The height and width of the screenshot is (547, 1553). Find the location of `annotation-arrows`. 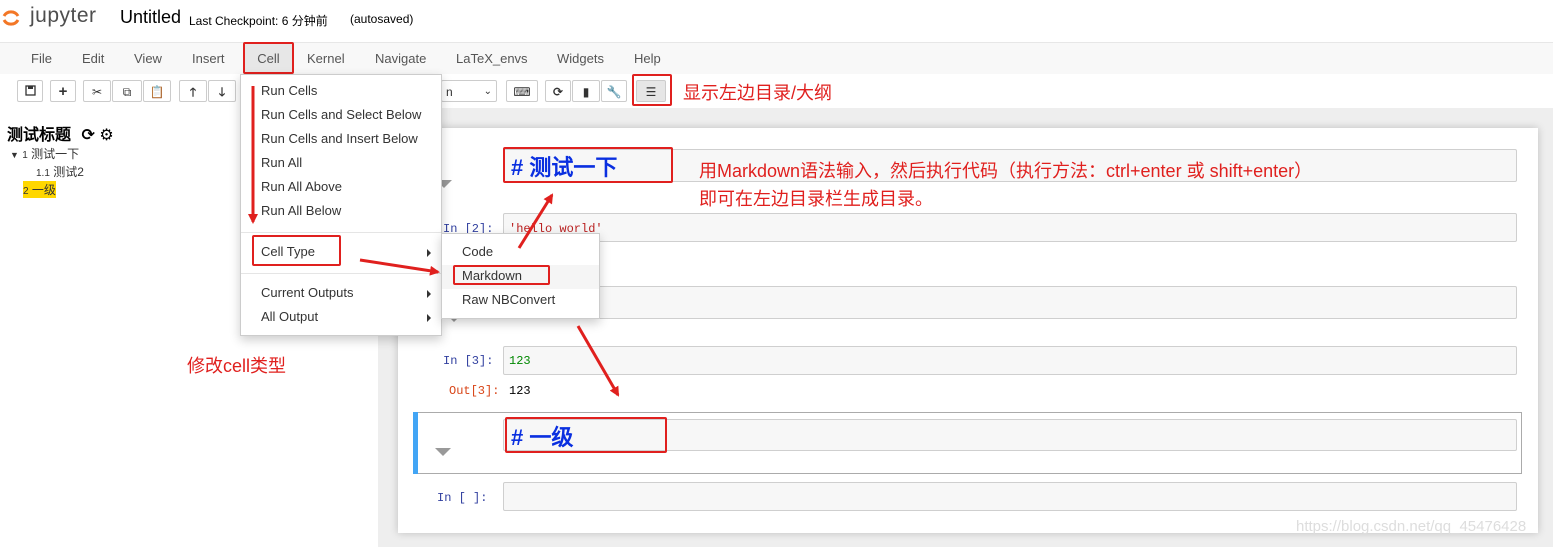

annotation-arrows is located at coordinates (434, 241).